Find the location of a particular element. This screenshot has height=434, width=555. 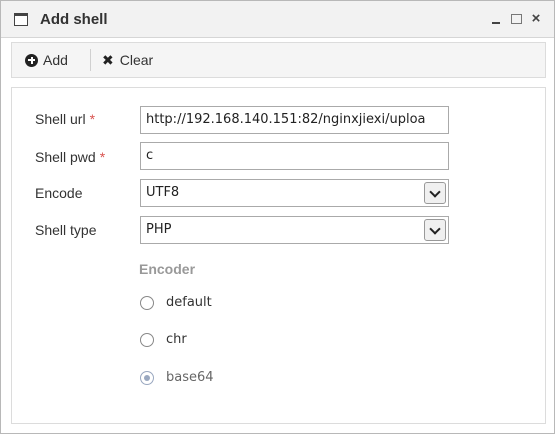

shell-url-label-text: Shell url is located at coordinates (60, 119).